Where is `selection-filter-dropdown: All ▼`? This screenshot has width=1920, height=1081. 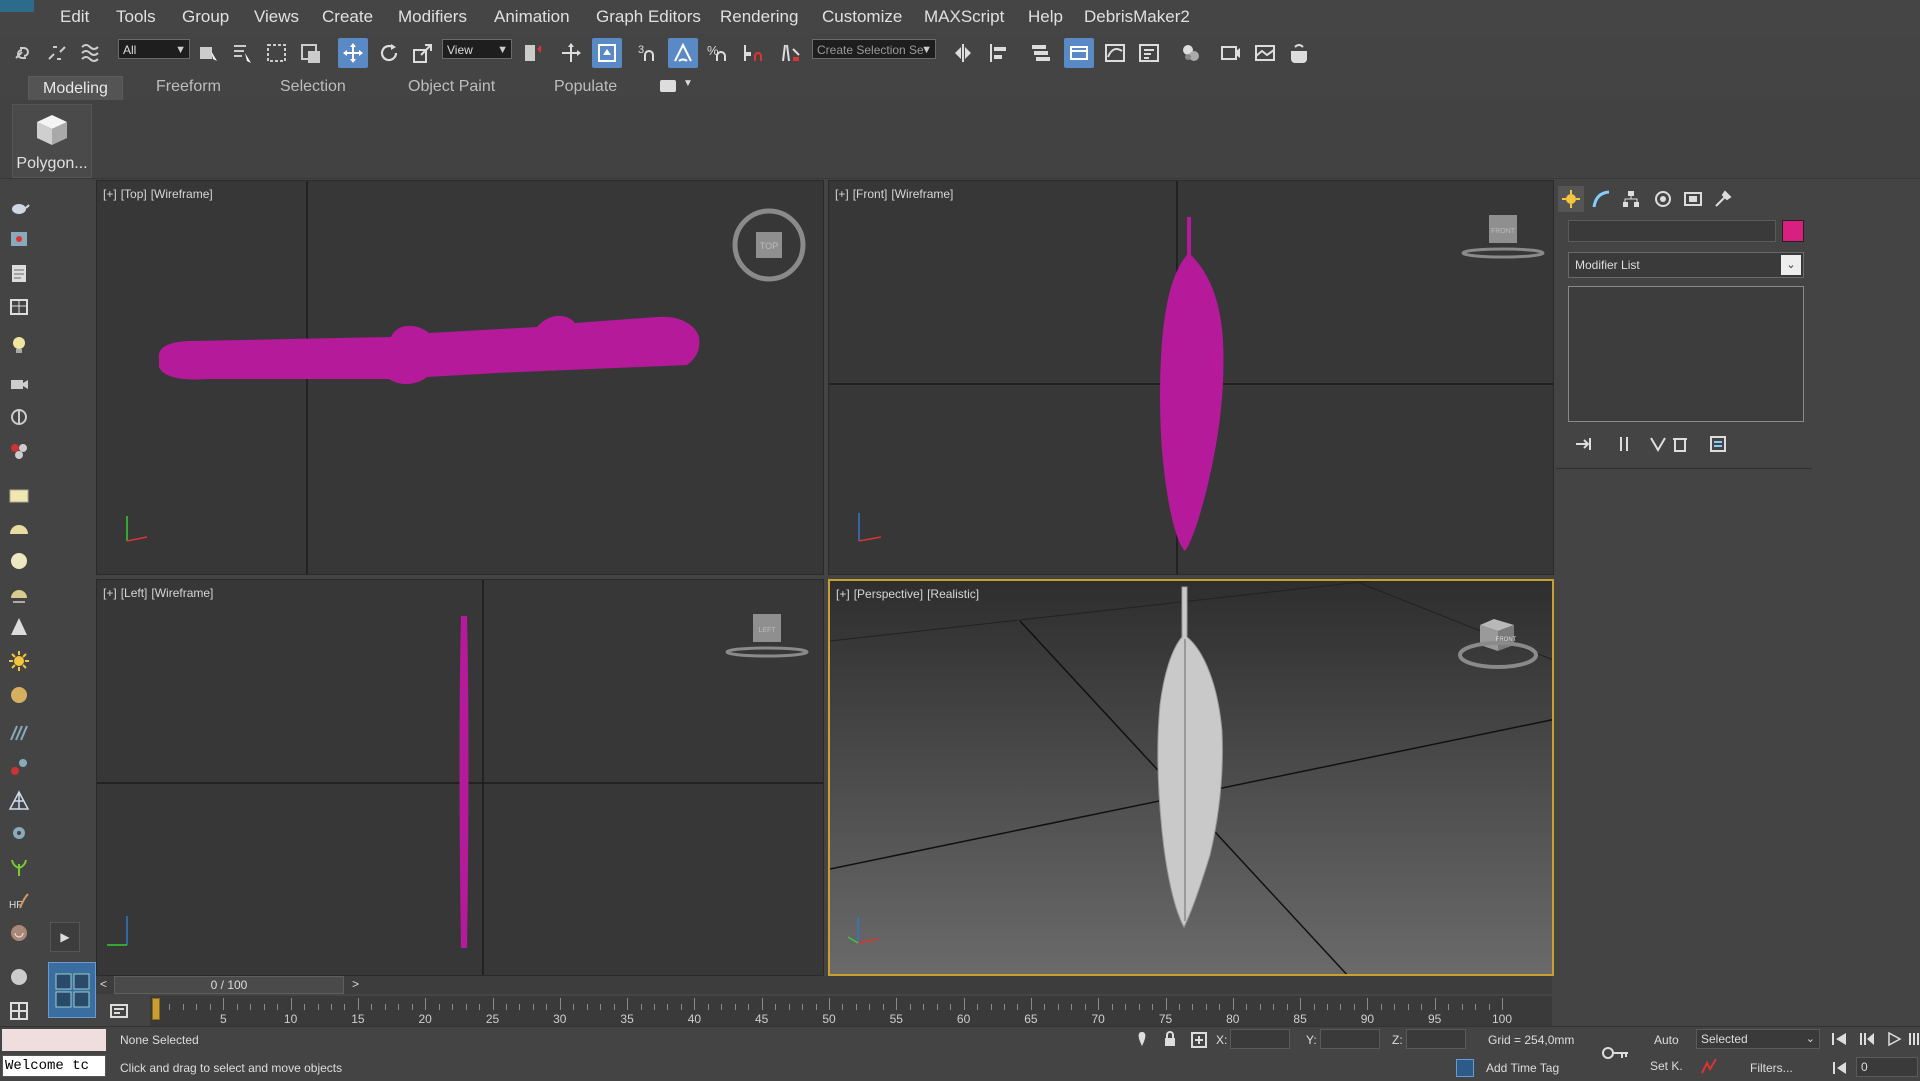 selection-filter-dropdown: All ▼ is located at coordinates (154, 49).